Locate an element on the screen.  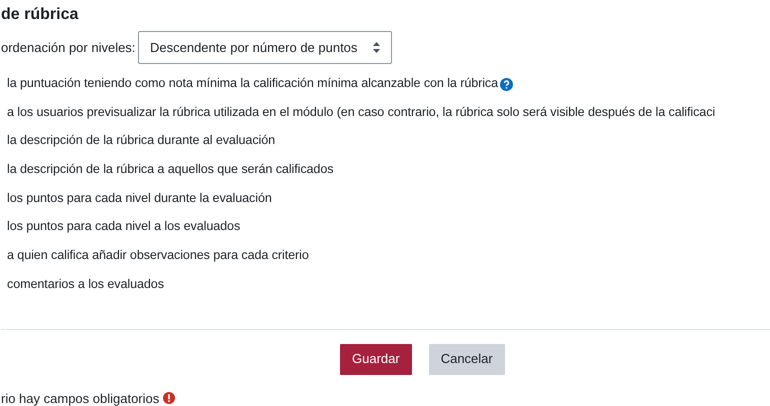
option-label: los puntos para cada nivel a los evaluados is located at coordinates (123, 227).